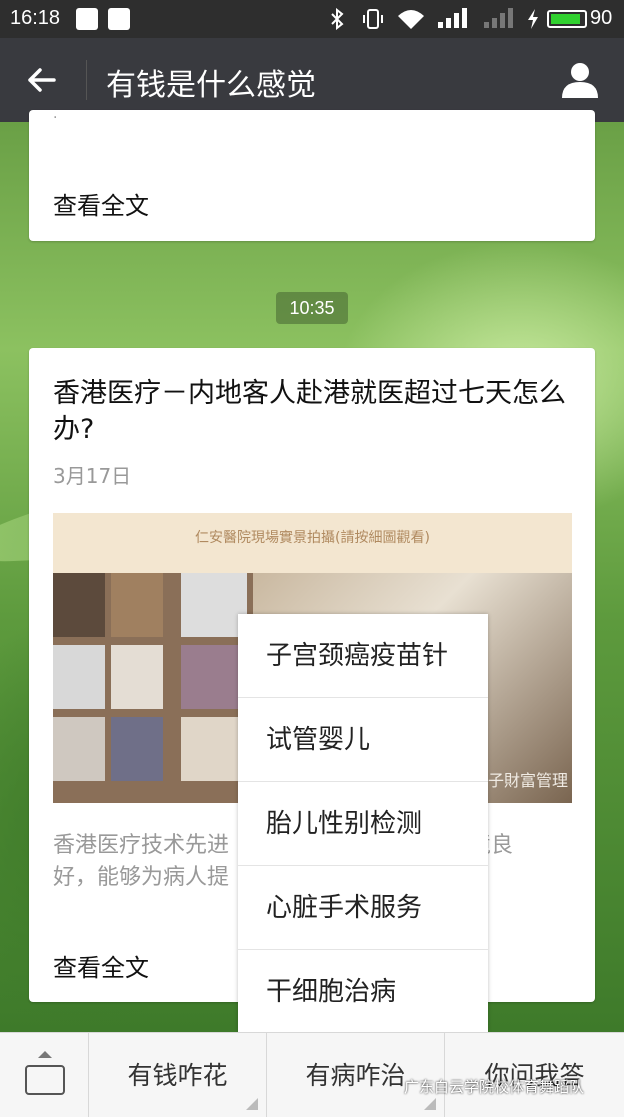  I want to click on battery-icon, so click(567, 19).